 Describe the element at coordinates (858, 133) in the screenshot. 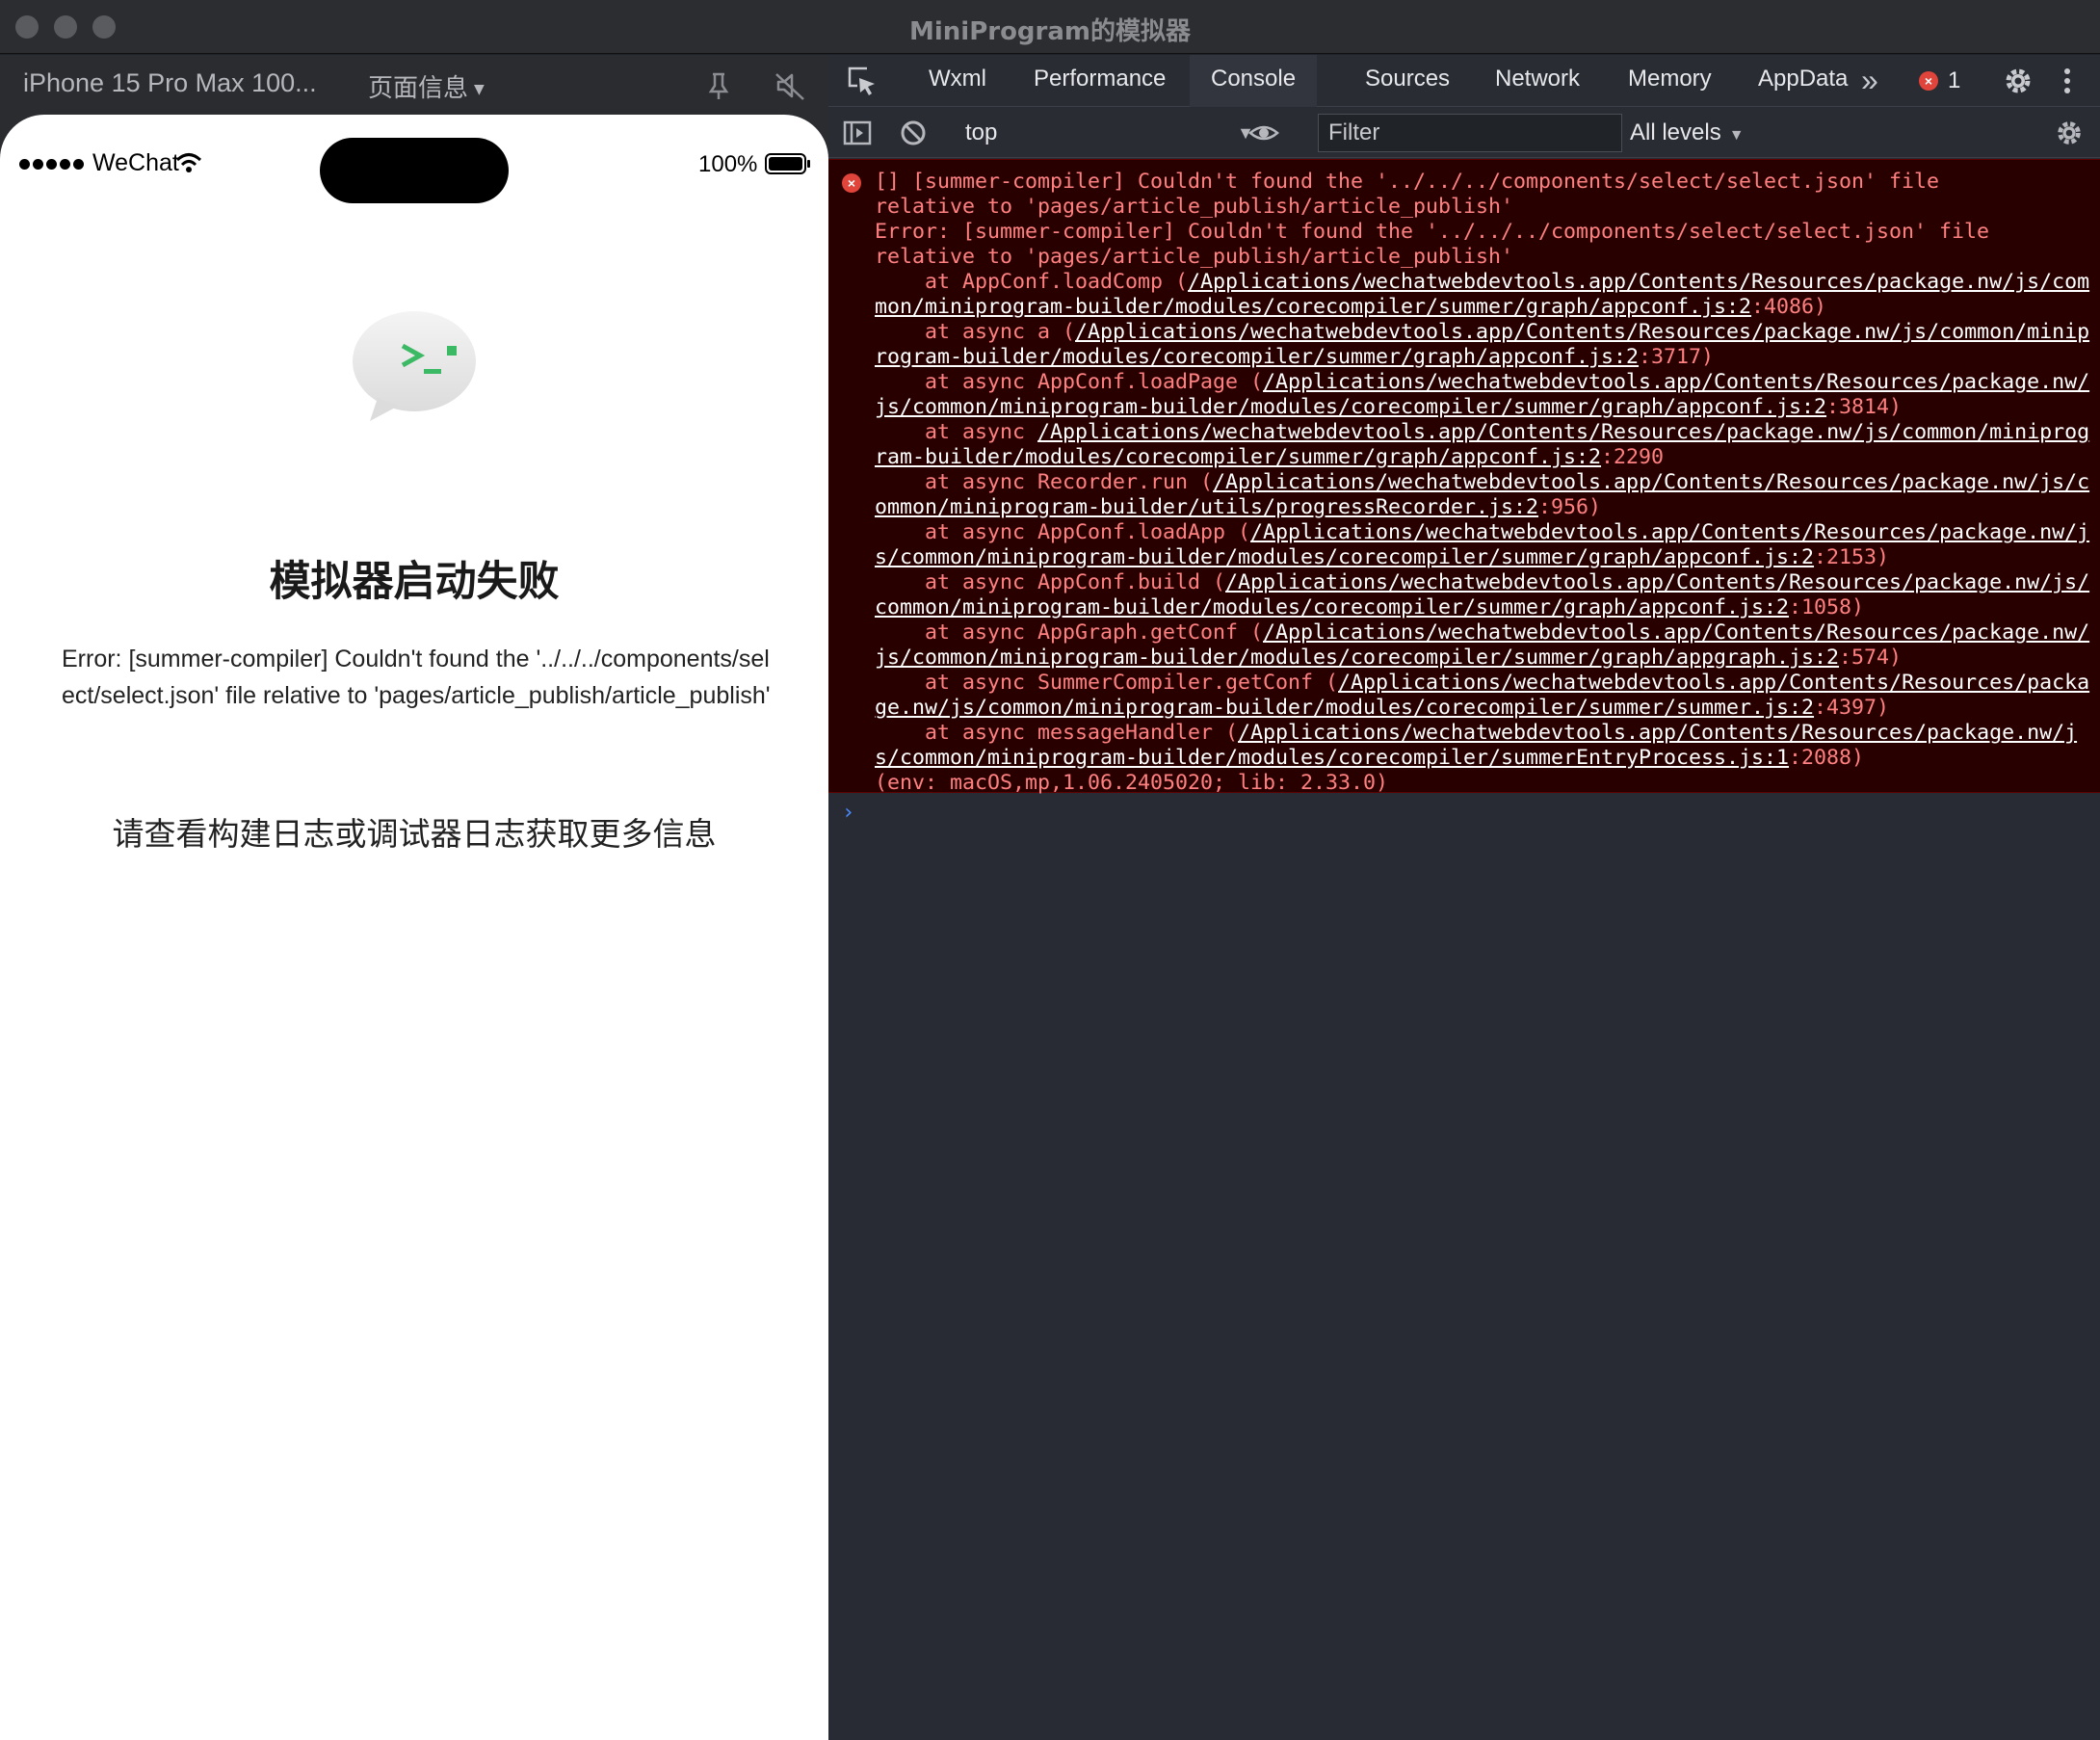

I see `sidebar-toggle-icon` at that location.